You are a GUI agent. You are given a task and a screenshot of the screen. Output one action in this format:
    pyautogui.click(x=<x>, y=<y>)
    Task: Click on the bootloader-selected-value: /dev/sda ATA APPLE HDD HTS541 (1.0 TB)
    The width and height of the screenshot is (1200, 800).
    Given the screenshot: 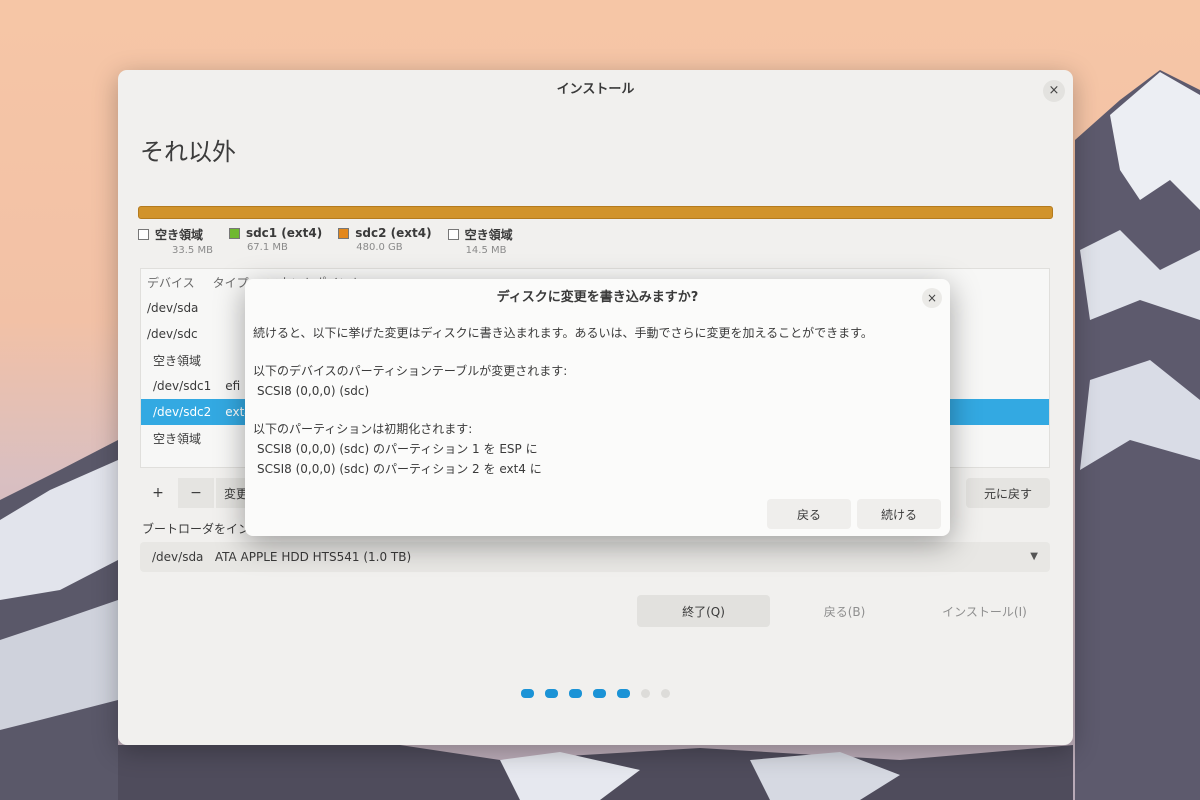 What is the action you would take?
    pyautogui.click(x=282, y=557)
    